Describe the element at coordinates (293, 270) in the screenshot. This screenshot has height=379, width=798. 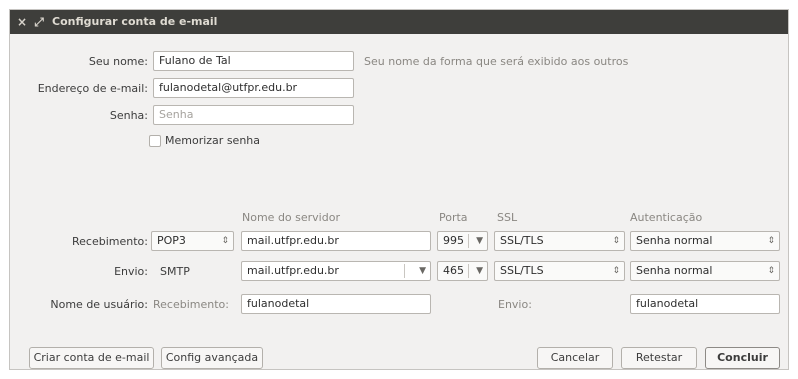
I see `outgoing-server-value: mail.utfpr.edu.br` at that location.